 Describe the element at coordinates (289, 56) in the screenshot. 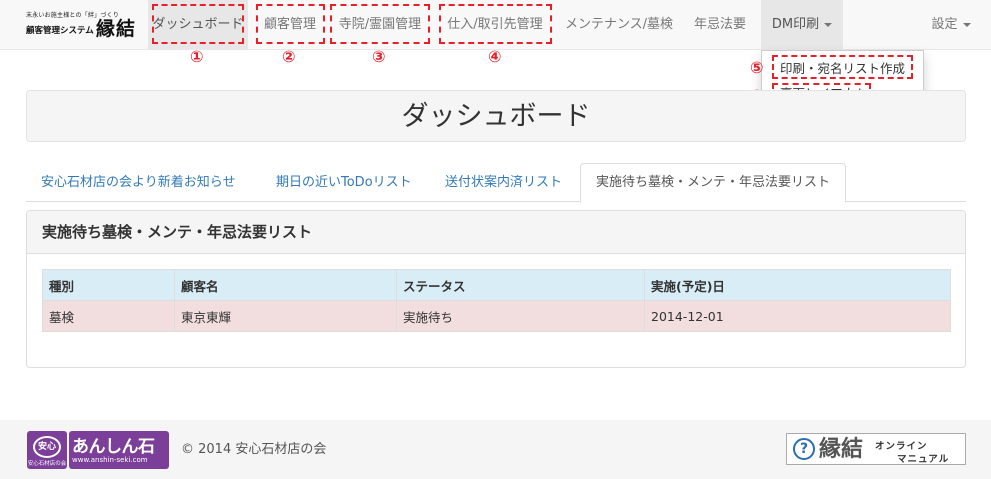

I see `annotation-number-2: ②` at that location.